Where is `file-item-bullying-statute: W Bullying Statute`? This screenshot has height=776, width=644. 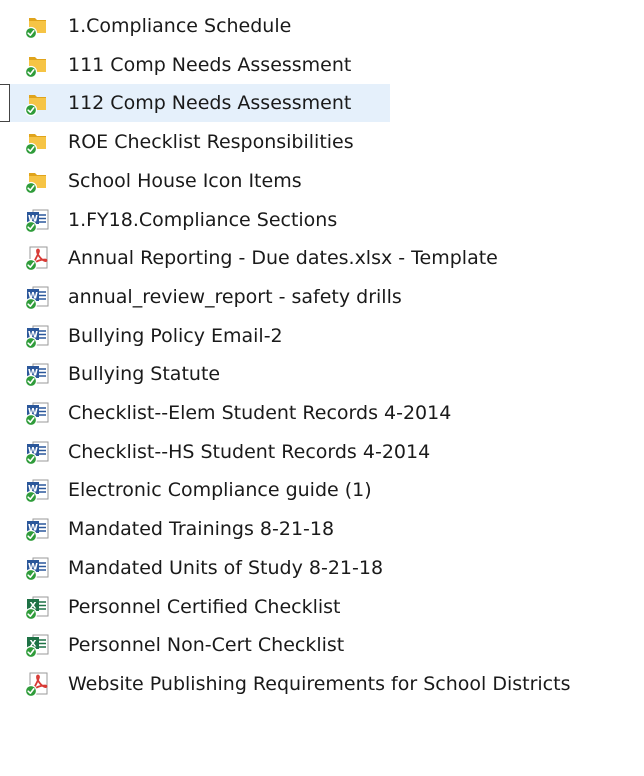
file-item-bullying-statute: W Bullying Statute is located at coordinates (329, 374).